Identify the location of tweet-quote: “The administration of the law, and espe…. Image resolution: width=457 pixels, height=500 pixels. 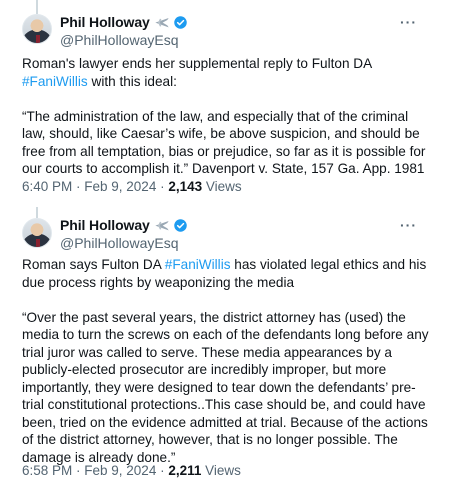
(224, 142).